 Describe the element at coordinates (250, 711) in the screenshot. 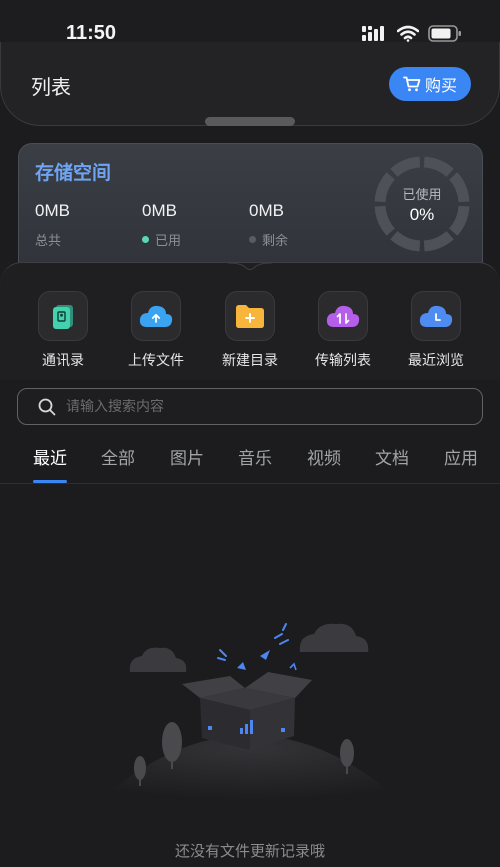

I see `empty-state-illustration` at that location.